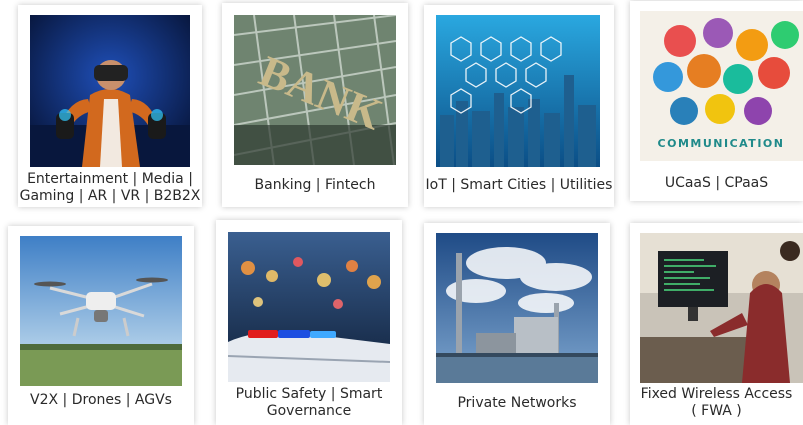 This screenshot has width=803, height=425. I want to click on tile-private-networks: Private Networks, so click(517, 324).